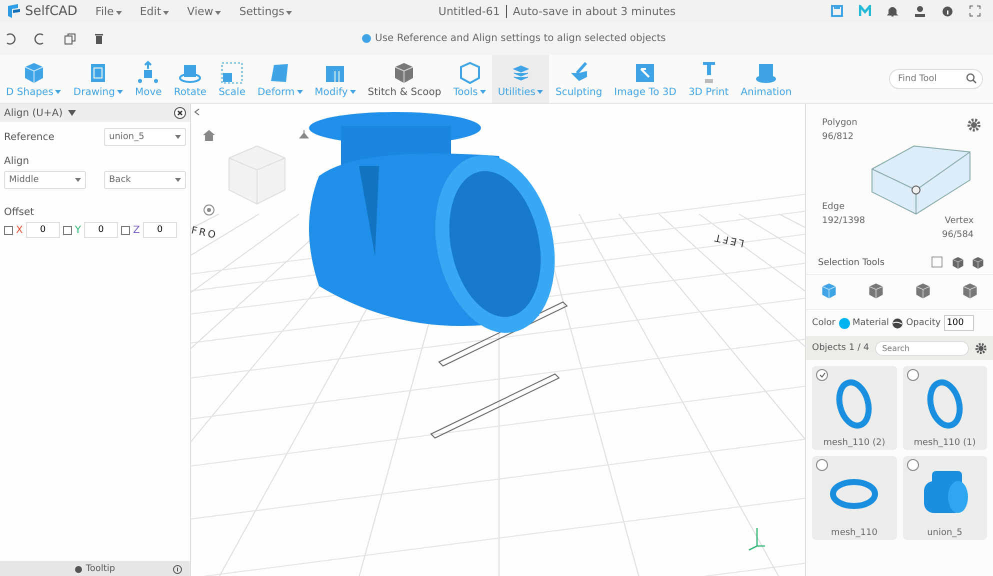 The width and height of the screenshot is (993, 576). What do you see at coordinates (14, 11) in the screenshot?
I see `logo-icon` at bounding box center [14, 11].